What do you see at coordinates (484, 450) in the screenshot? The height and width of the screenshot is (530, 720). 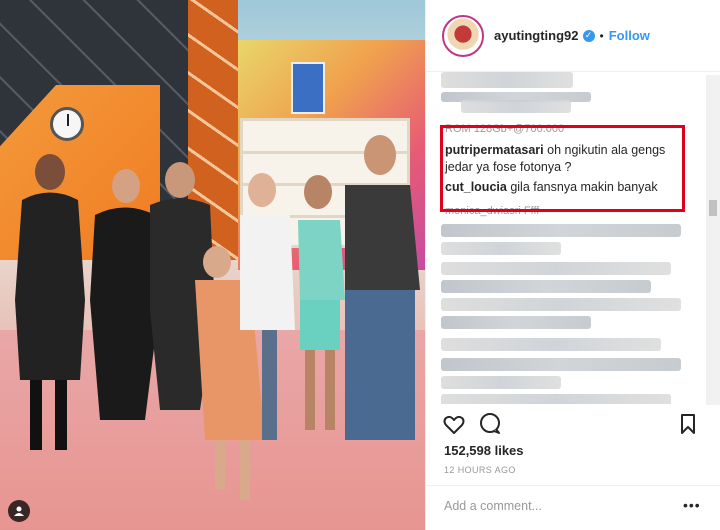 I see `likes-count: 152,598 likes` at bounding box center [484, 450].